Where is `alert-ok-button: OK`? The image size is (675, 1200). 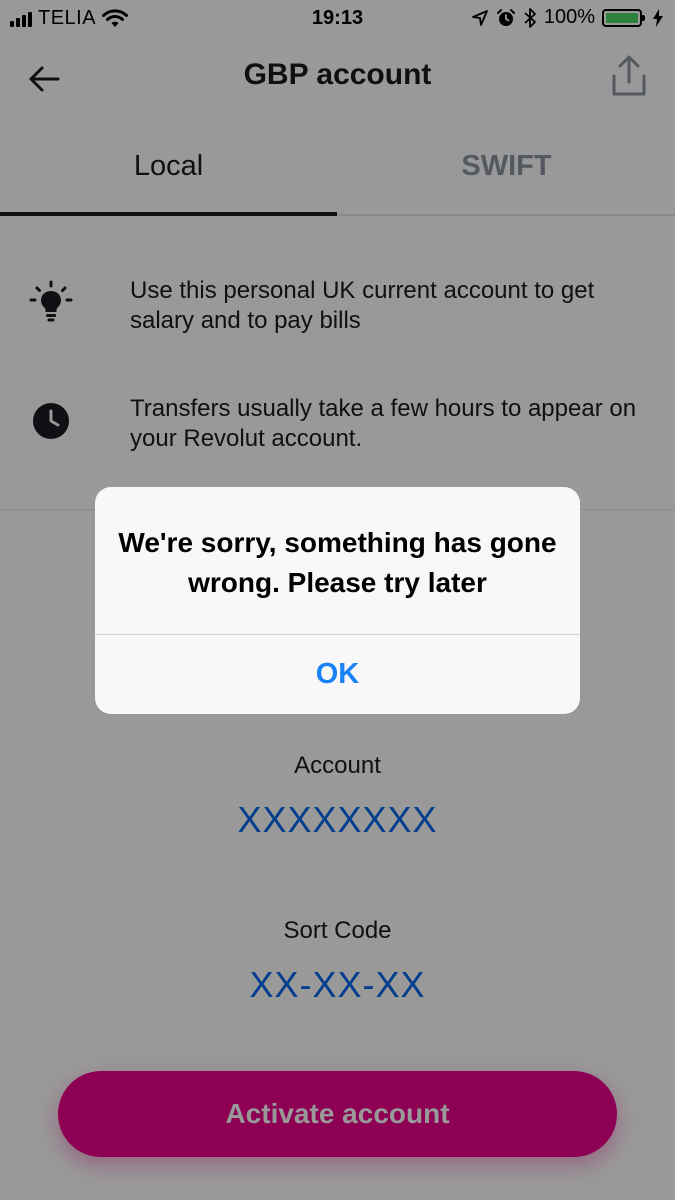 alert-ok-button: OK is located at coordinates (337, 674).